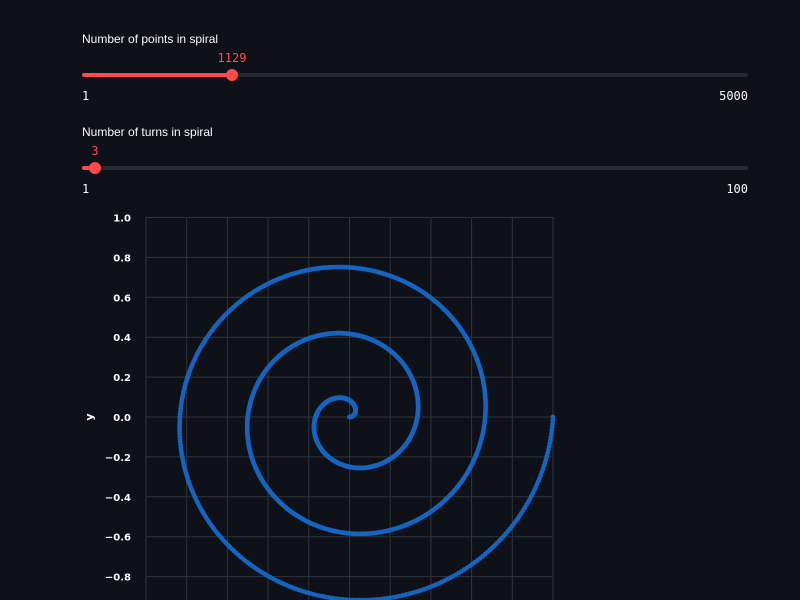 This screenshot has height=600, width=800. What do you see at coordinates (122, 219) in the screenshot?
I see `y-tick-label: 1.0` at bounding box center [122, 219].